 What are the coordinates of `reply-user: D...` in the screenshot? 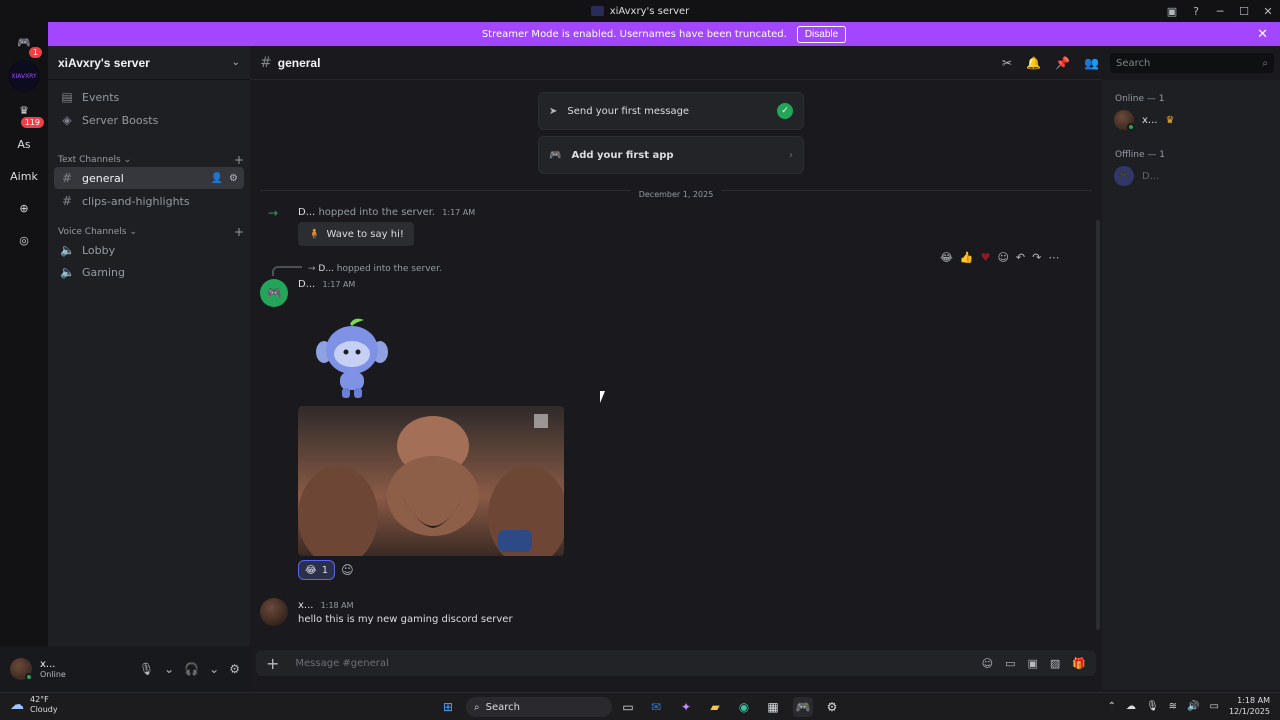 It's located at (326, 269).